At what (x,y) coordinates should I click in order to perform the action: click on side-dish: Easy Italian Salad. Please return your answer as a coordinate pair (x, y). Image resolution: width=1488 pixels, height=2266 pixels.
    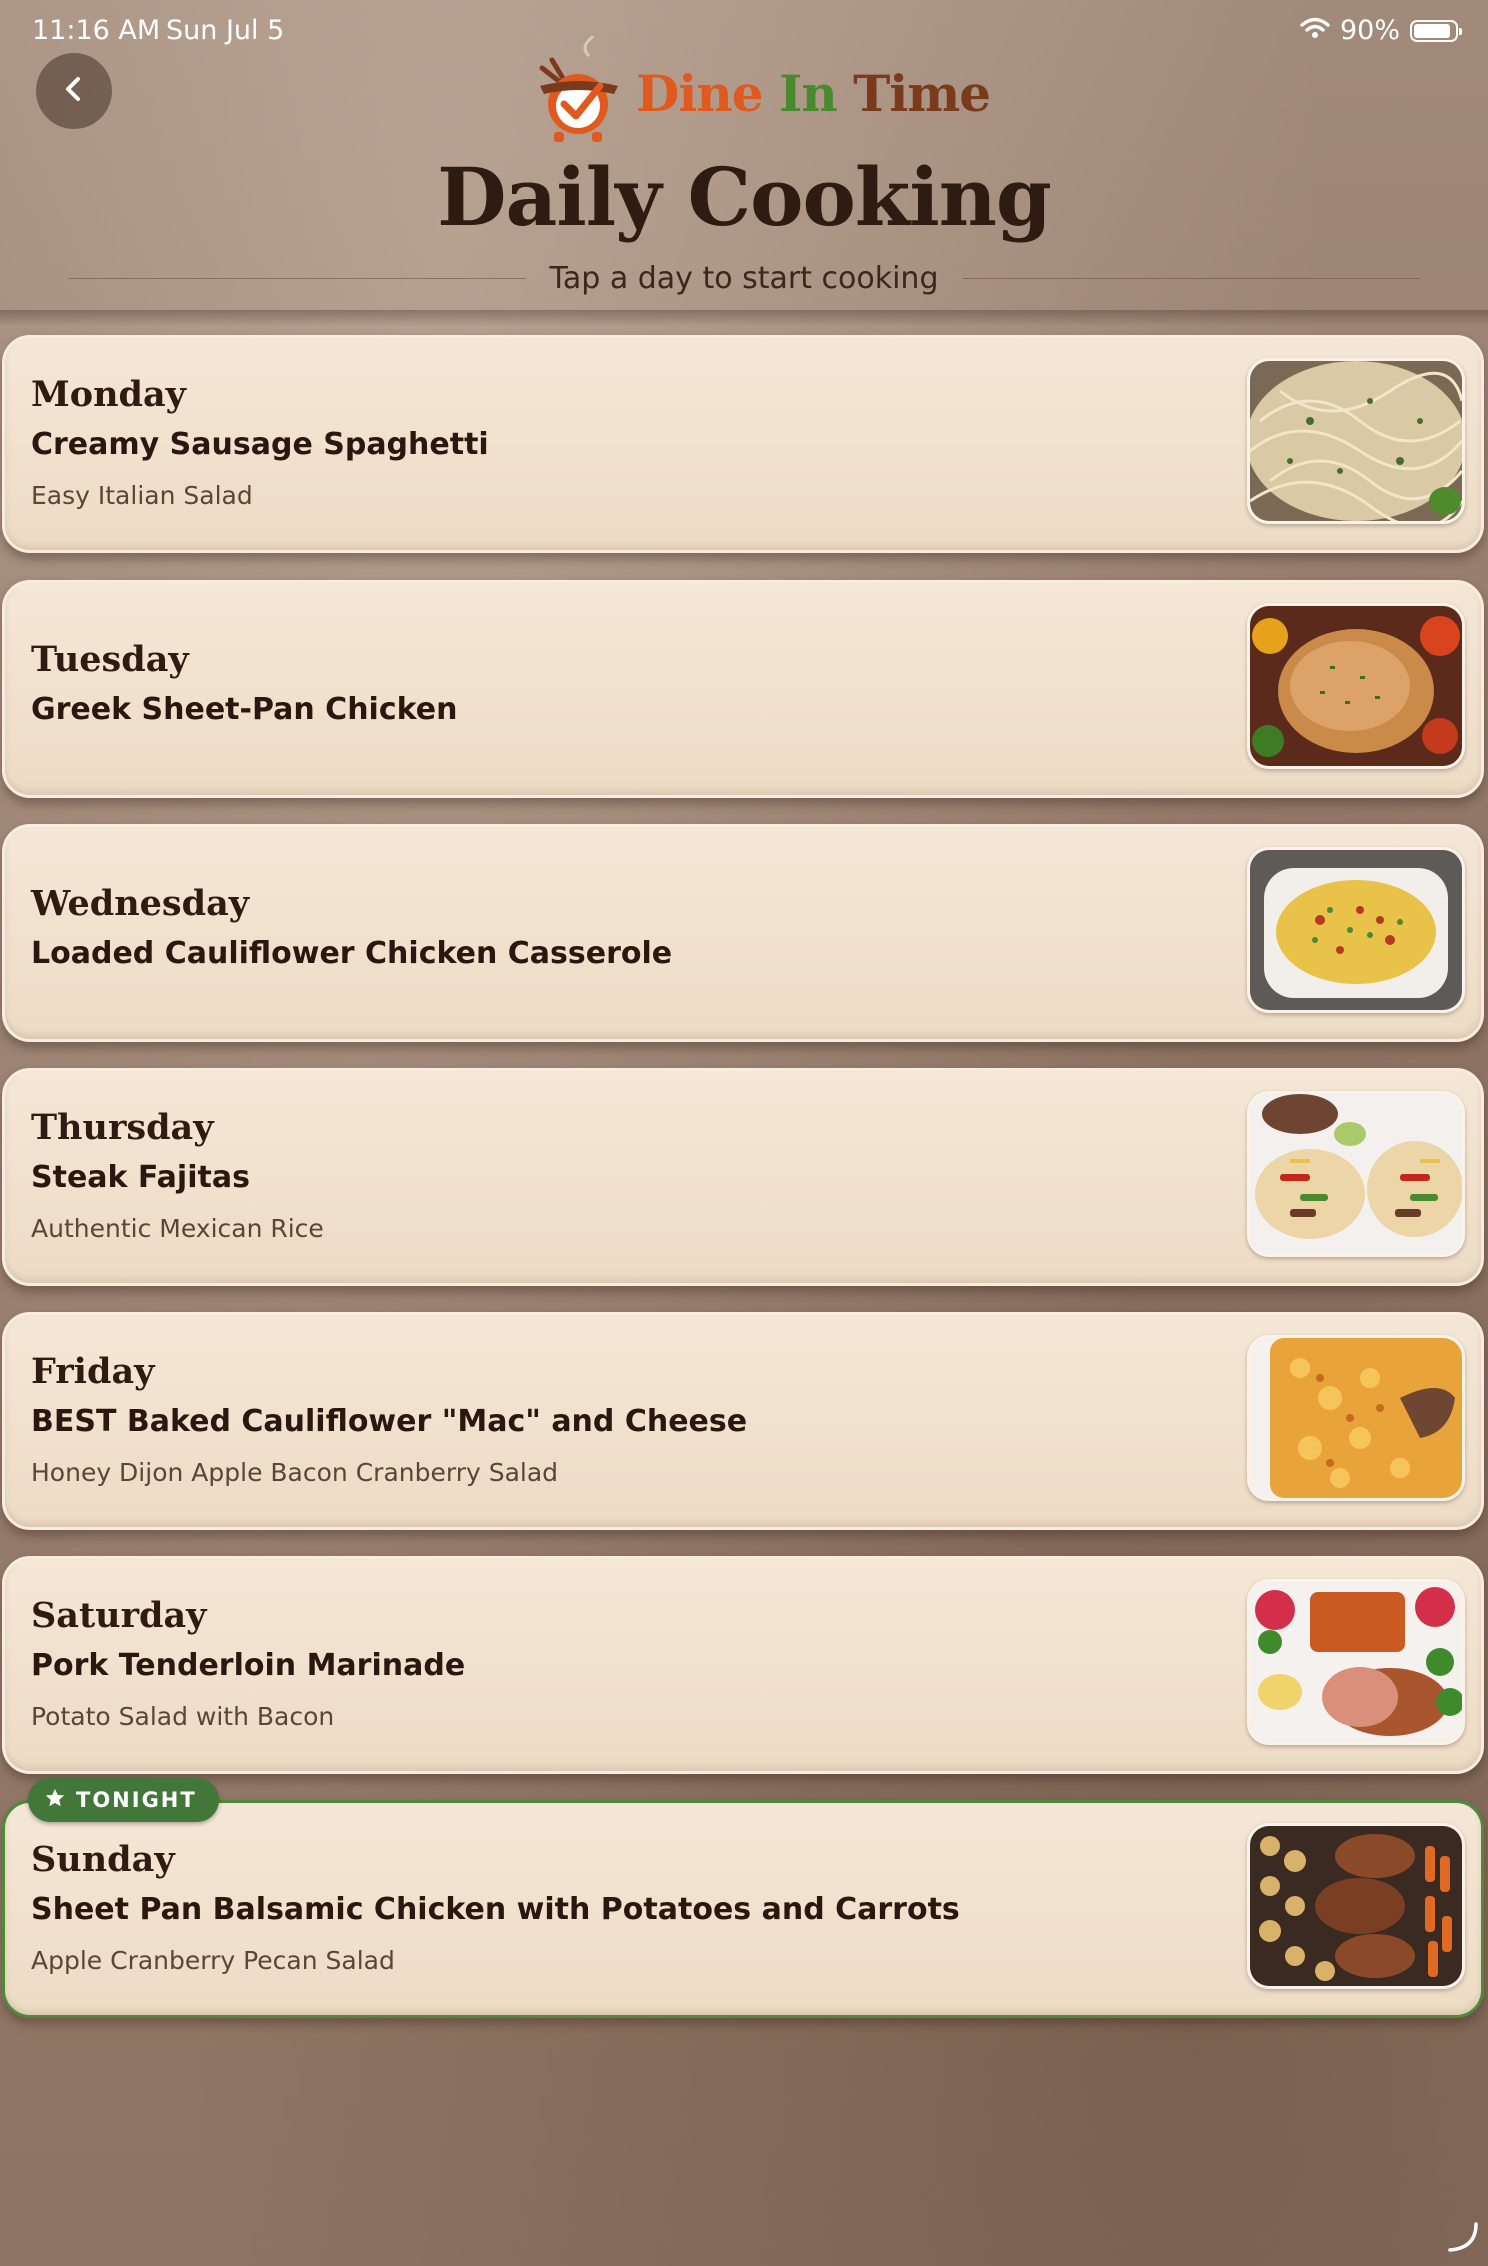
    Looking at the image, I should click on (142, 495).